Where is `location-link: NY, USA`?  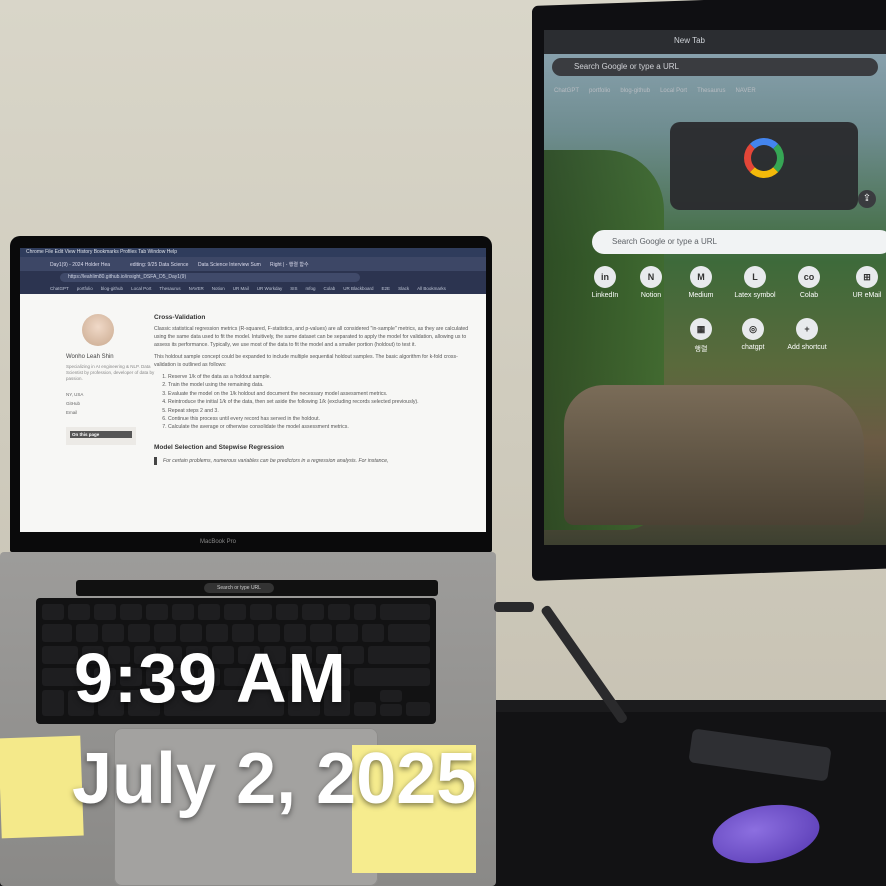 location-link: NY, USA is located at coordinates (111, 394).